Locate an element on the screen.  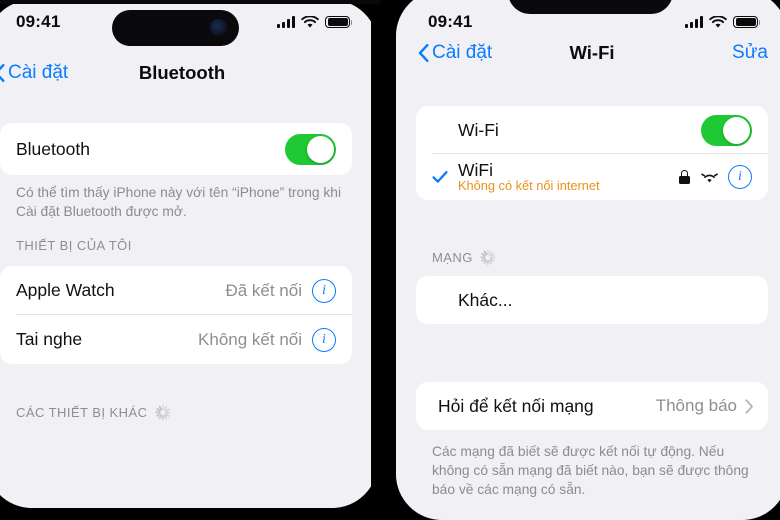
network-text-block: WiFi Không có kết nối internet is located at coordinates (529, 177).